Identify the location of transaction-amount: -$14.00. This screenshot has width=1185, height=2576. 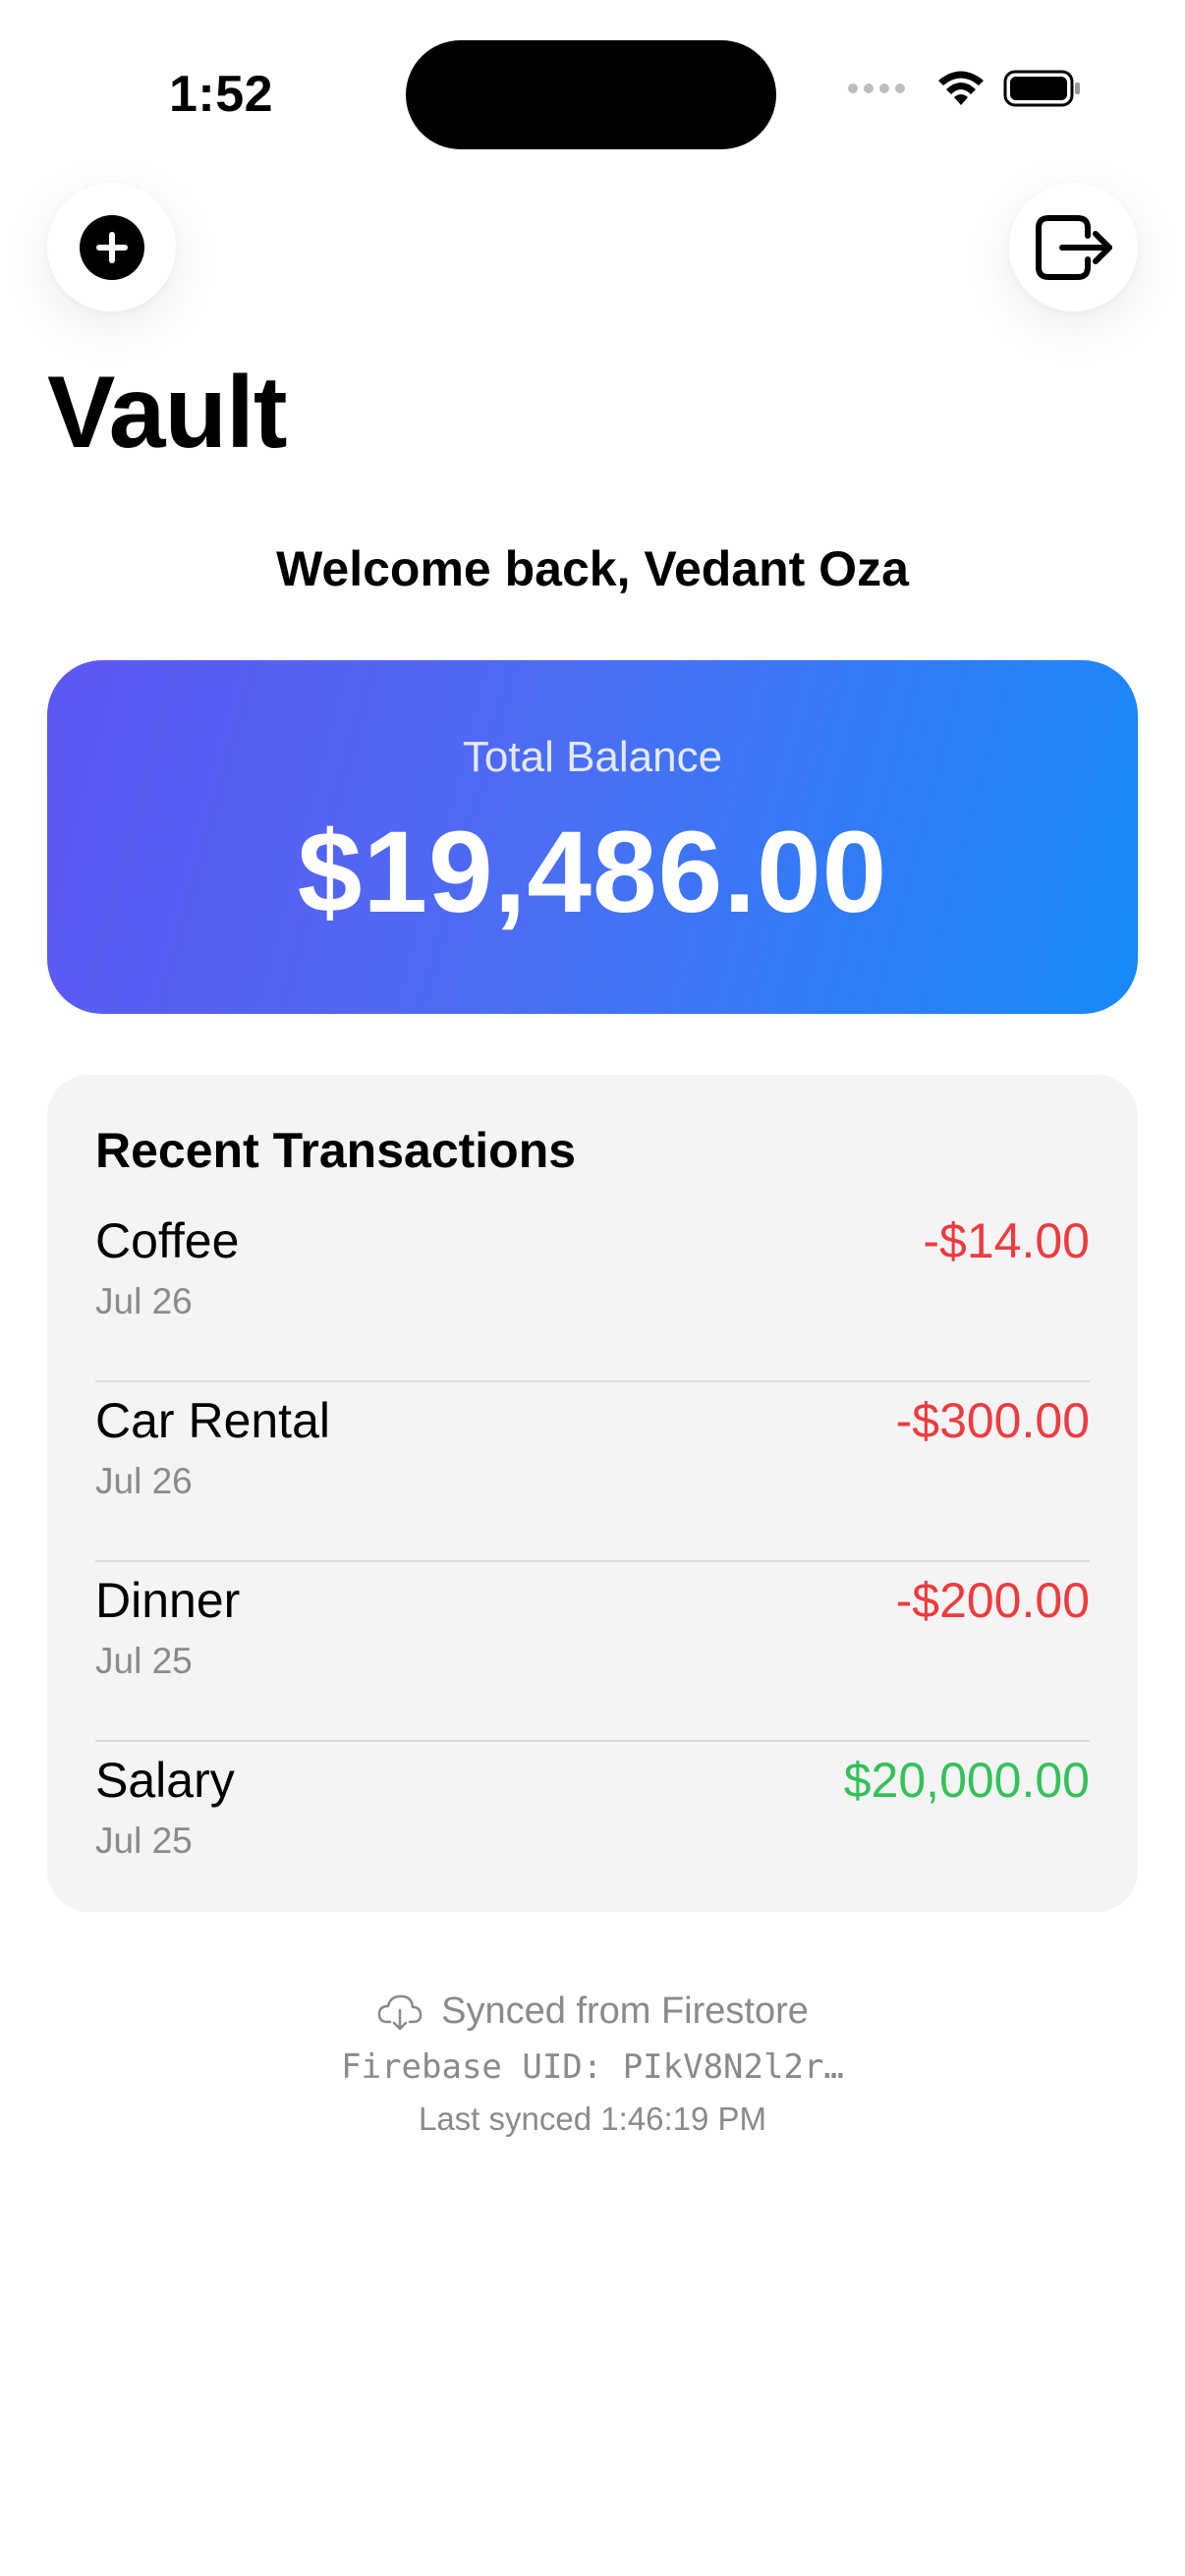
(1007, 1240).